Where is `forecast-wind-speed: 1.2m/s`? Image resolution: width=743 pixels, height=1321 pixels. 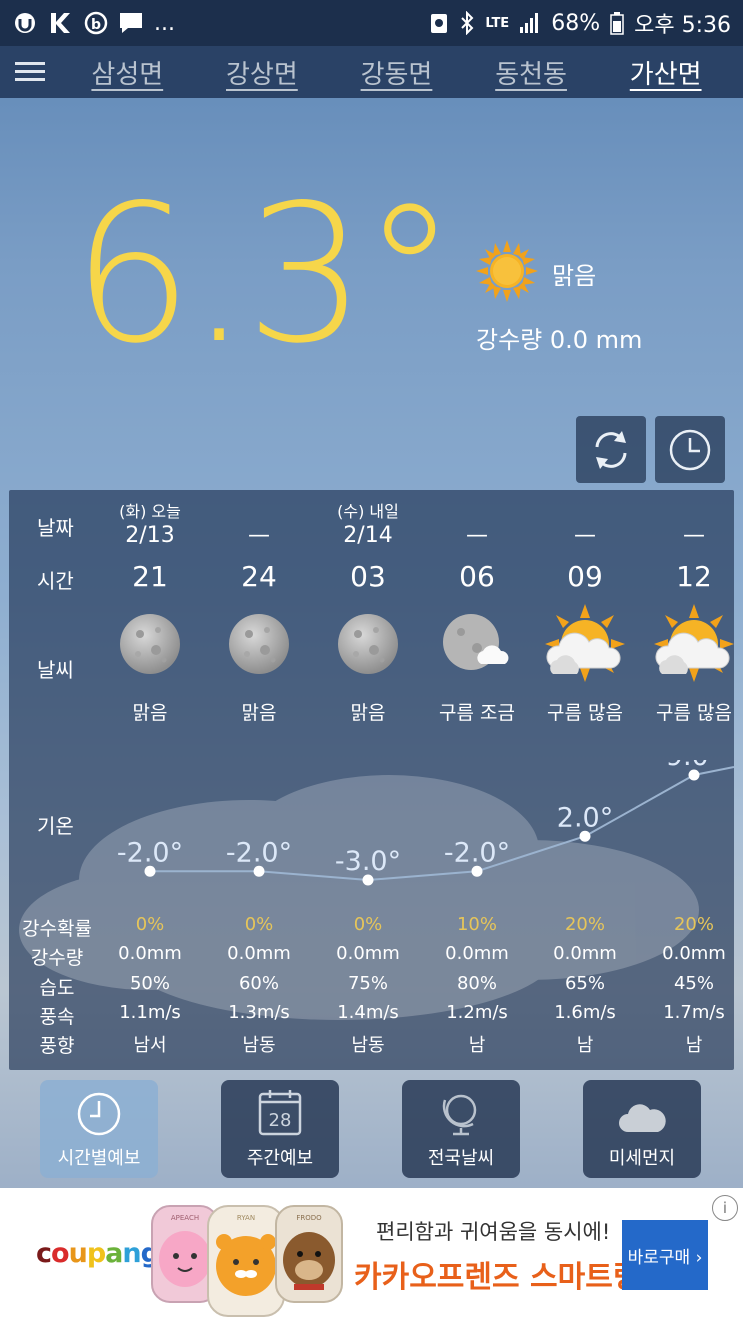 forecast-wind-speed: 1.2m/s is located at coordinates (477, 1012).